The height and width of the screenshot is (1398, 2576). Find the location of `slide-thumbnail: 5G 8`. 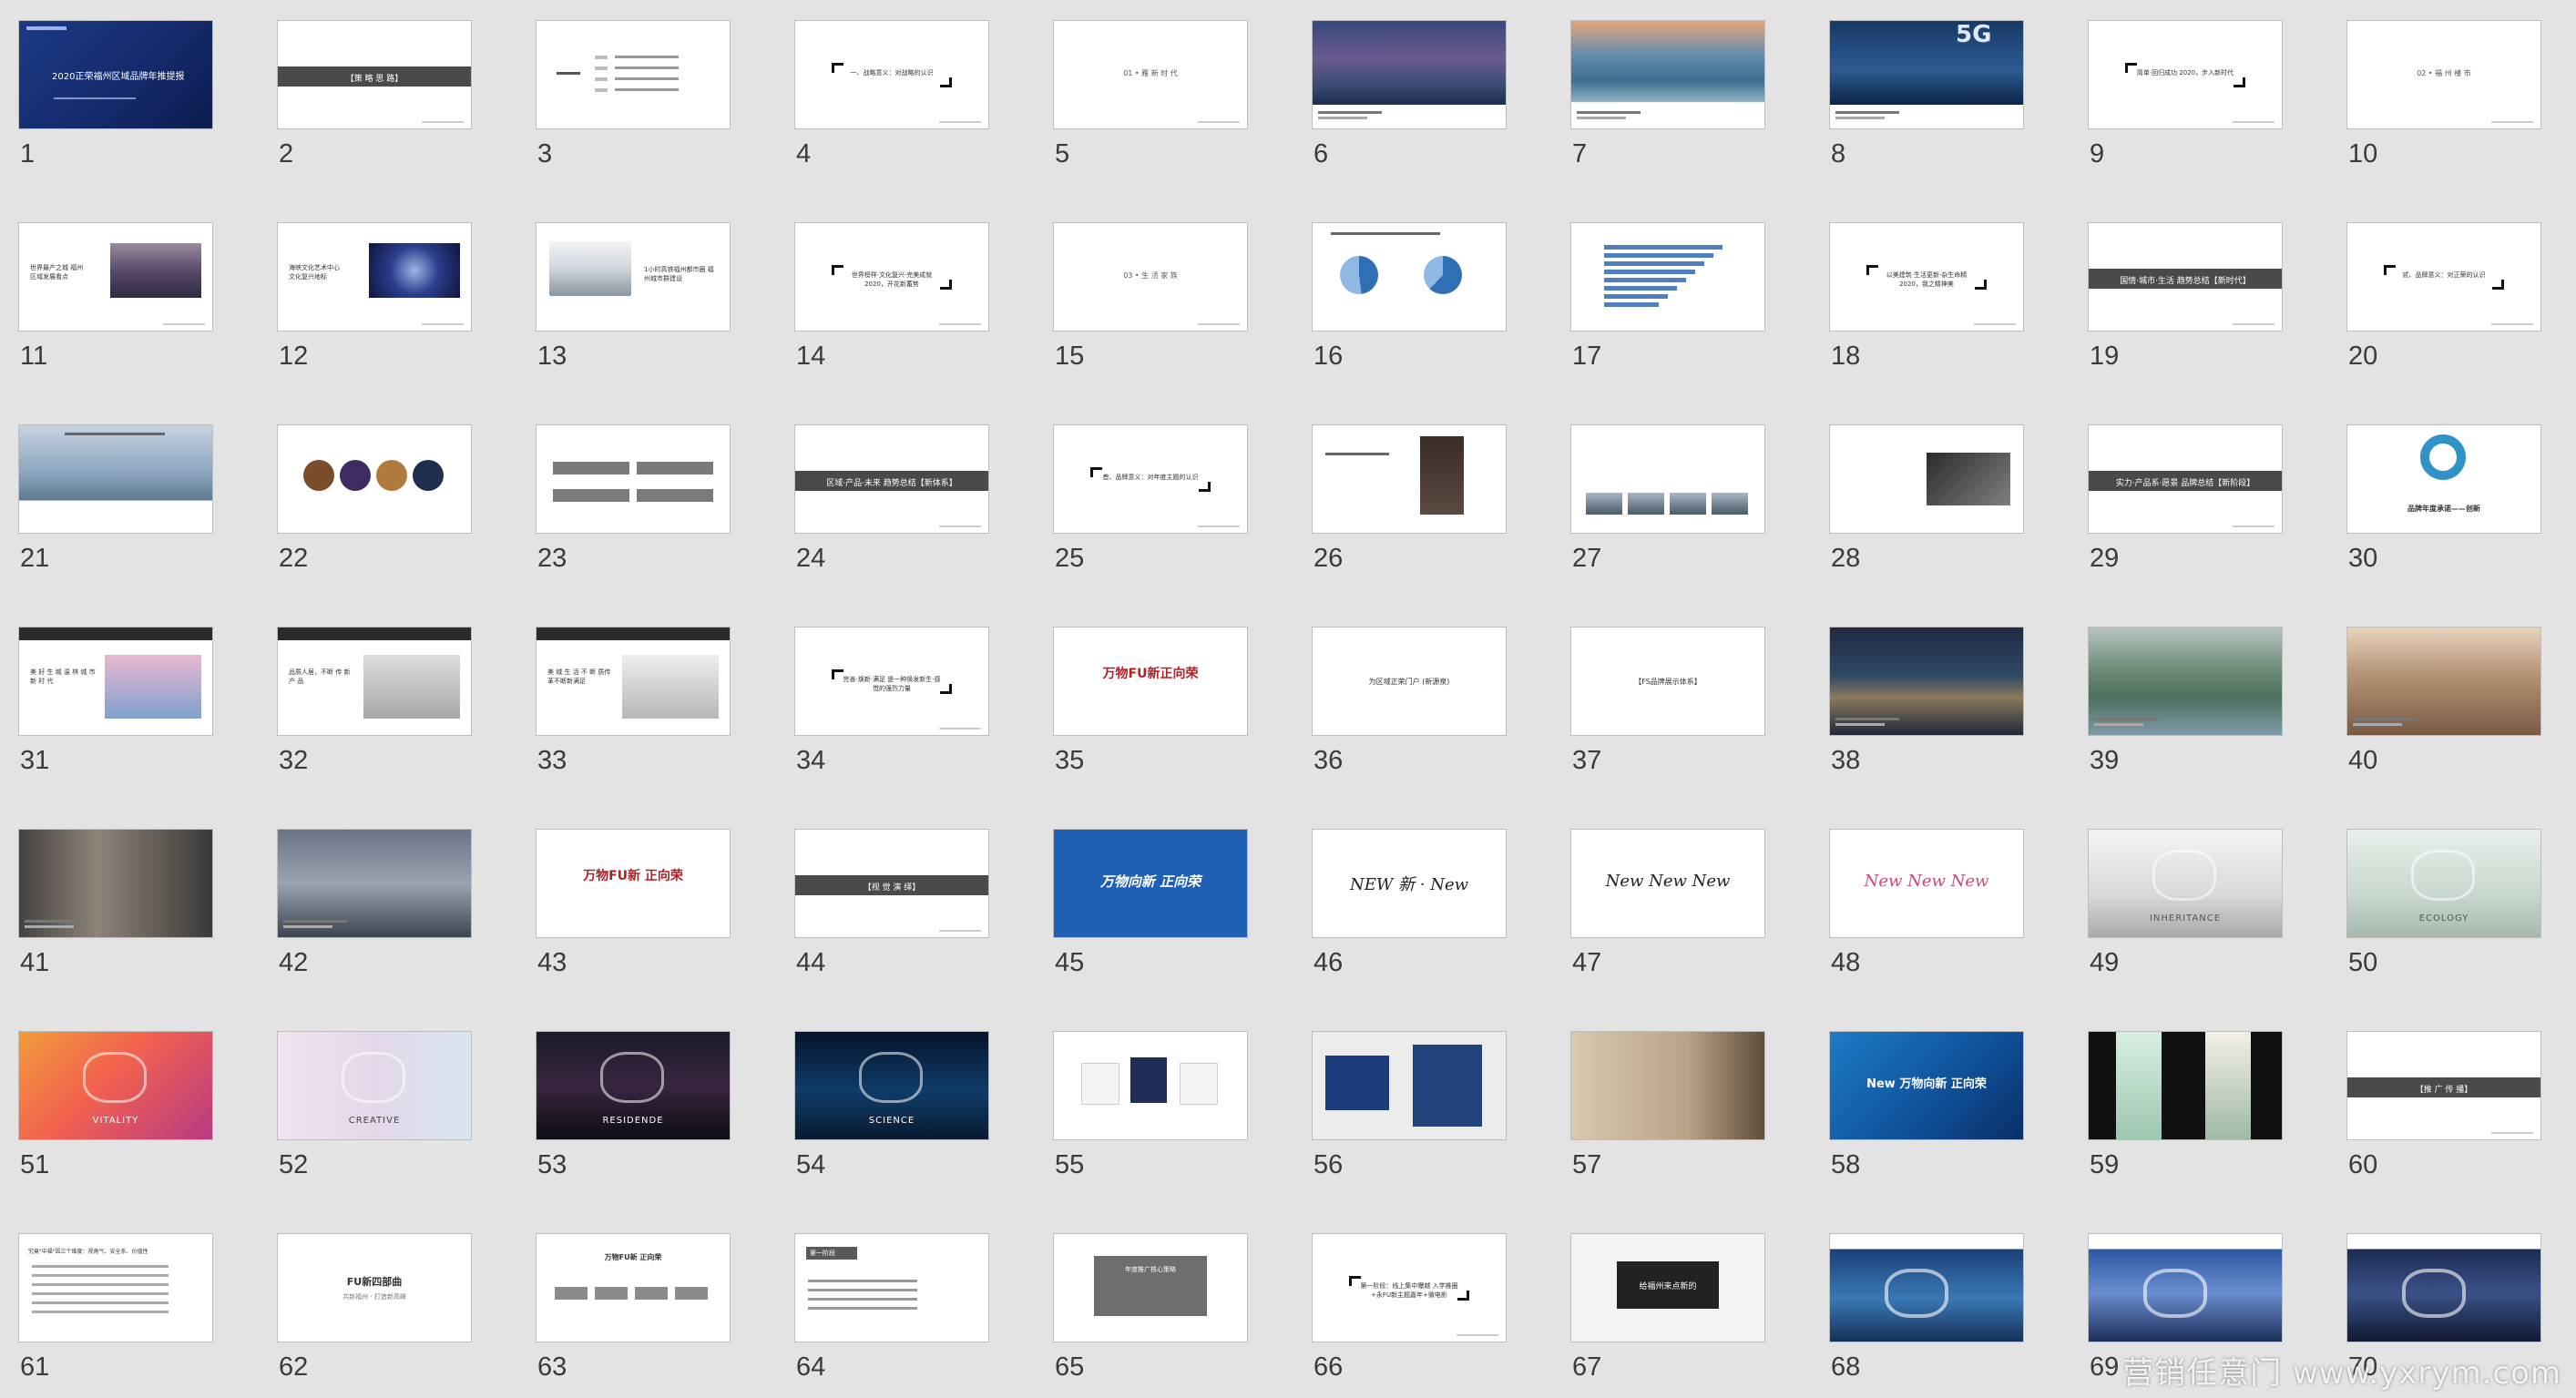

slide-thumbnail: 5G 8 is located at coordinates (1926, 94).